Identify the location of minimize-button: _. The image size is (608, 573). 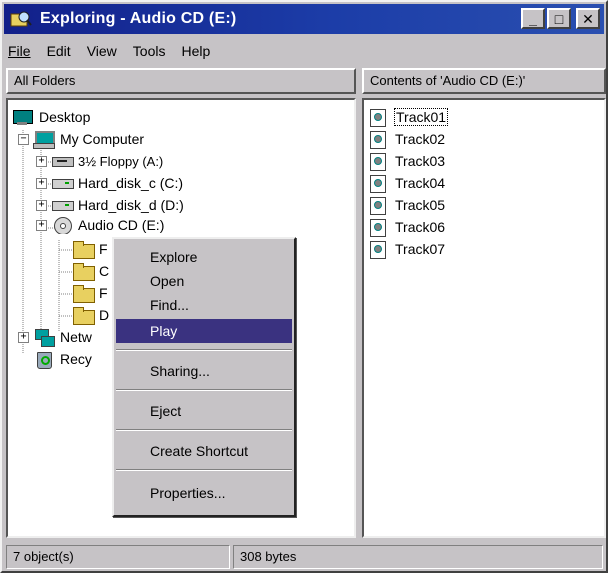
(533, 18).